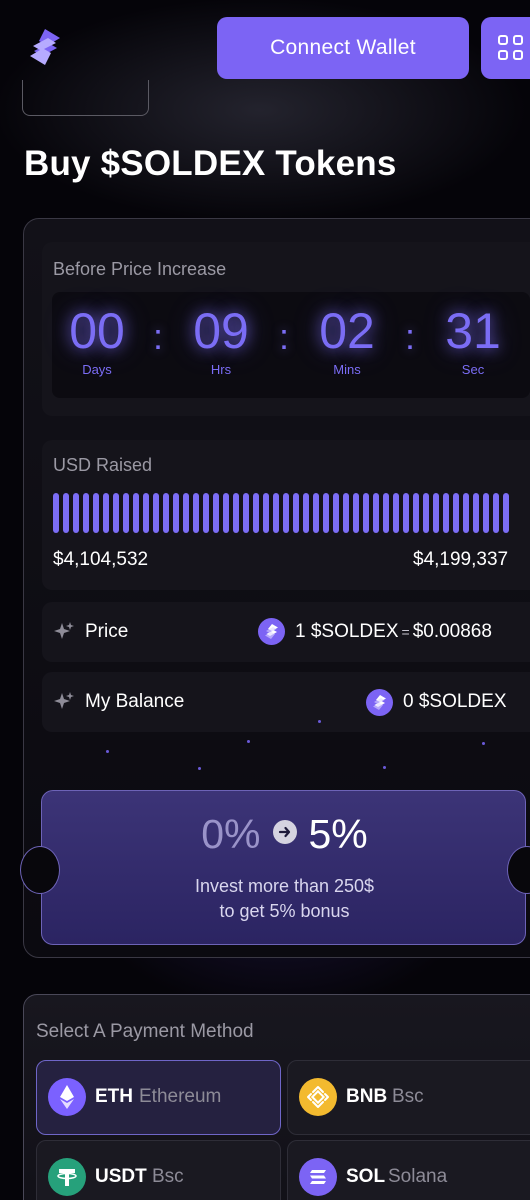  I want to click on solana-icon, so click(318, 1177).